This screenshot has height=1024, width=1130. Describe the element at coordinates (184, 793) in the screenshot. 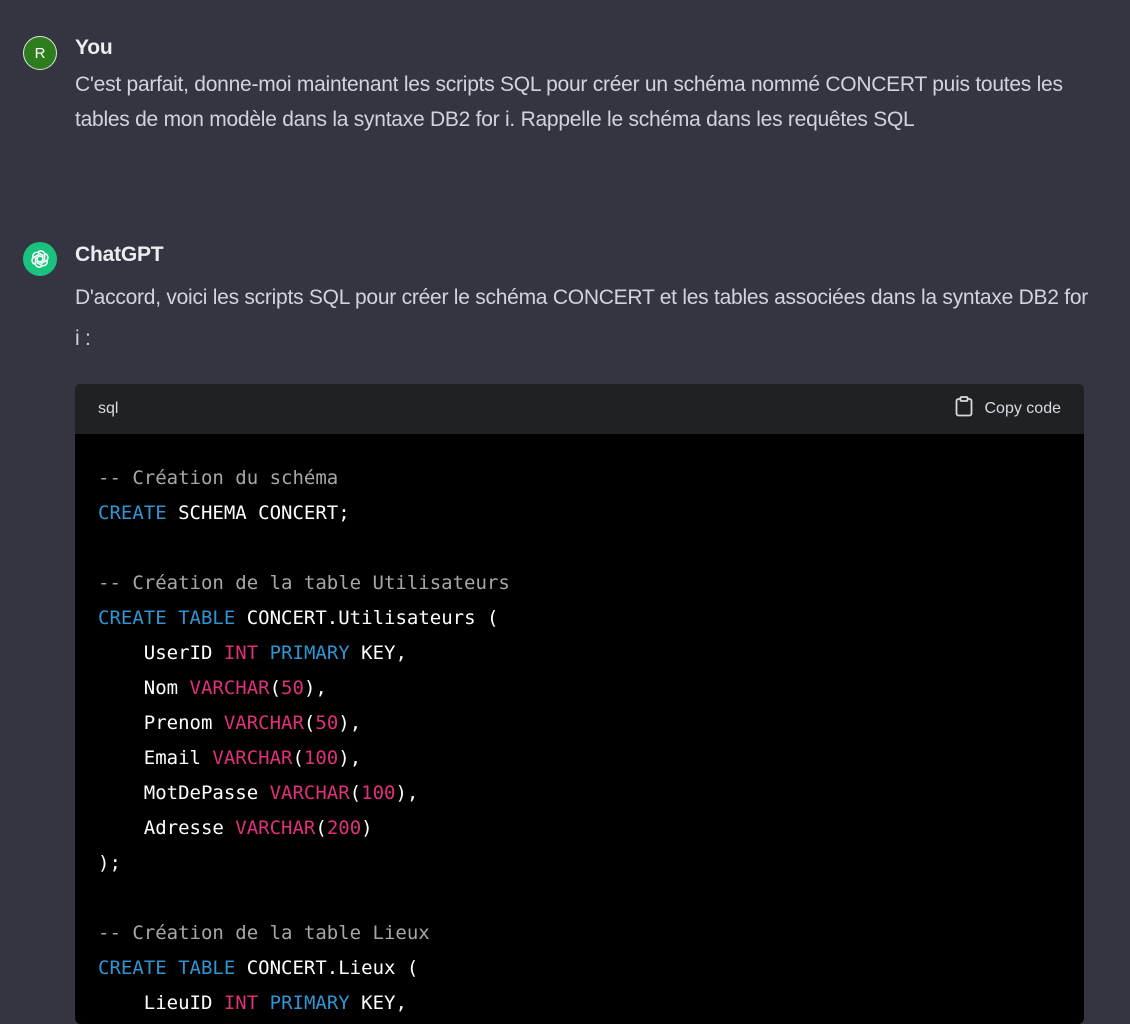

I see `code-token: MotDePasse` at that location.